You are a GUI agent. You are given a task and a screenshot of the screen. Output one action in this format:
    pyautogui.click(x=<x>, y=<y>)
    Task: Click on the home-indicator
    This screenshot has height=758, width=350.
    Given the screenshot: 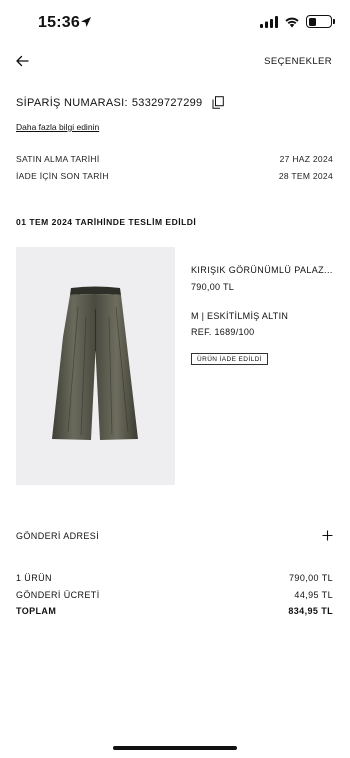 What is the action you would take?
    pyautogui.click(x=175, y=748)
    